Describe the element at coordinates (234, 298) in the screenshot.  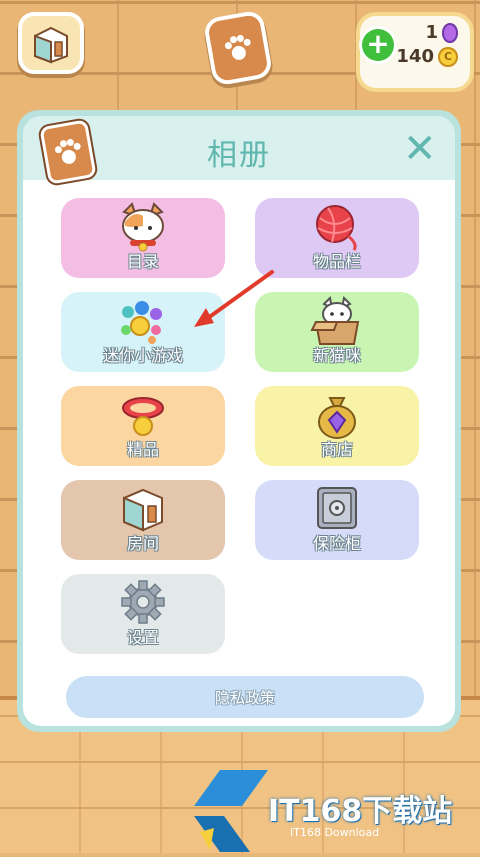
I see `annotation-arrow` at that location.